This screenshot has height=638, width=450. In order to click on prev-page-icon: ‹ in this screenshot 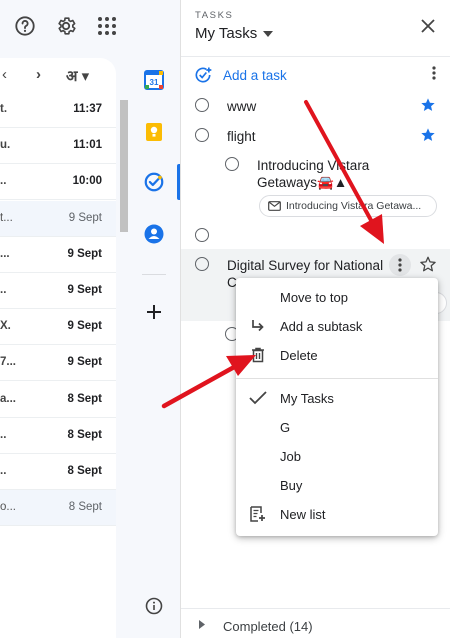, I will do `click(4, 74)`.